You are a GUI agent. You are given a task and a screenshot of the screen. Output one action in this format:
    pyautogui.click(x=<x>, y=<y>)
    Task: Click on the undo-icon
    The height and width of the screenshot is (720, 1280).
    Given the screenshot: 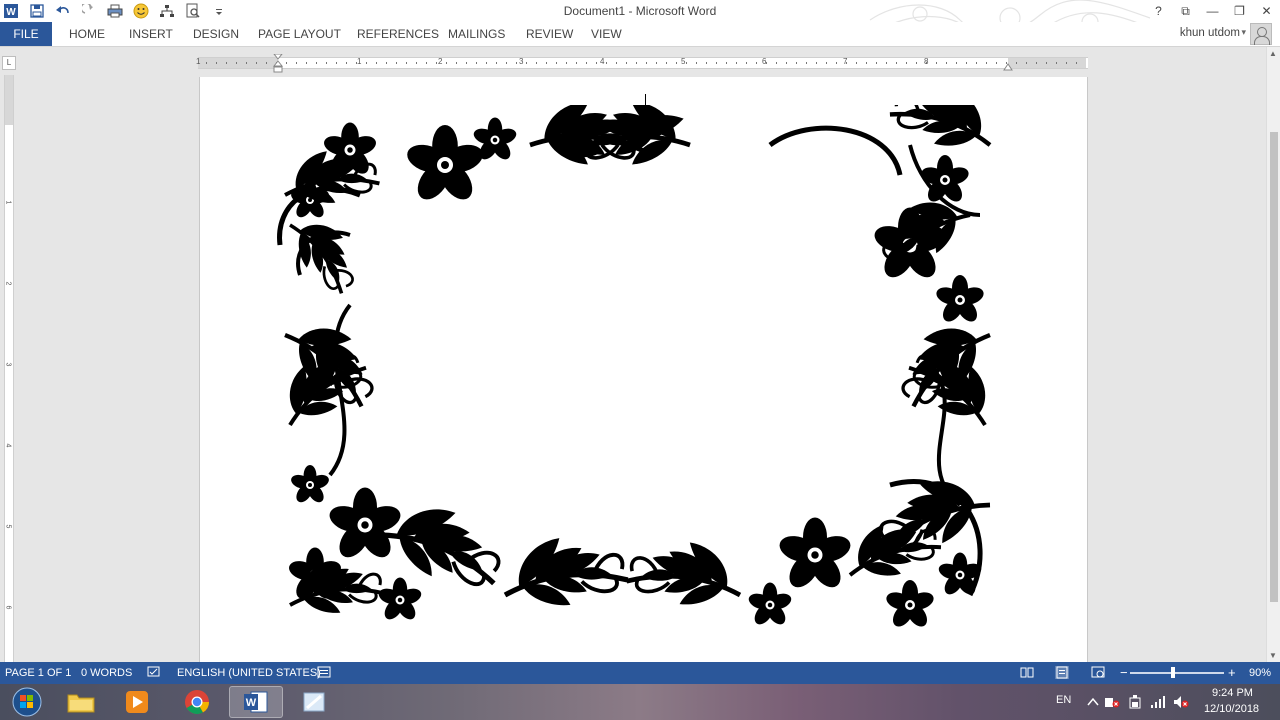 What is the action you would take?
    pyautogui.click(x=63, y=11)
    